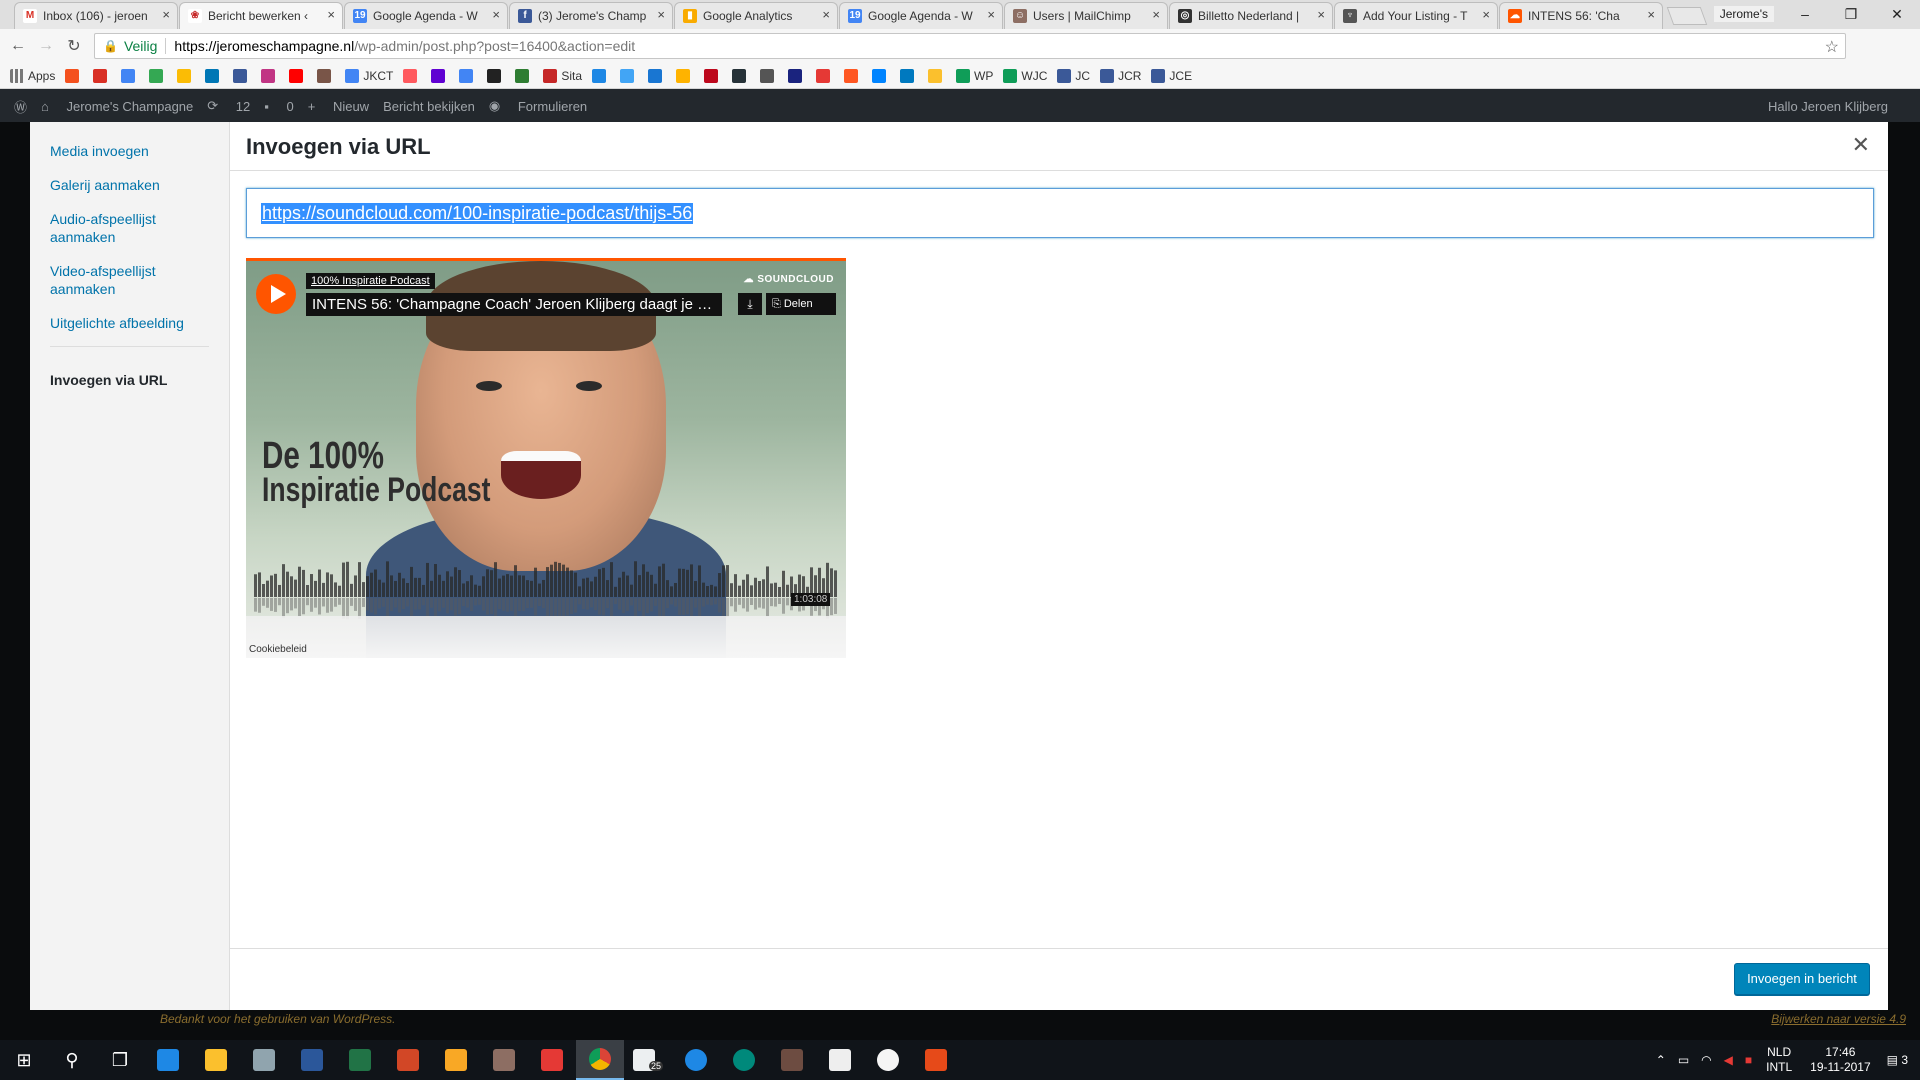 The width and height of the screenshot is (1920, 1080). I want to click on movie-maker-icon, so click(456, 1060).